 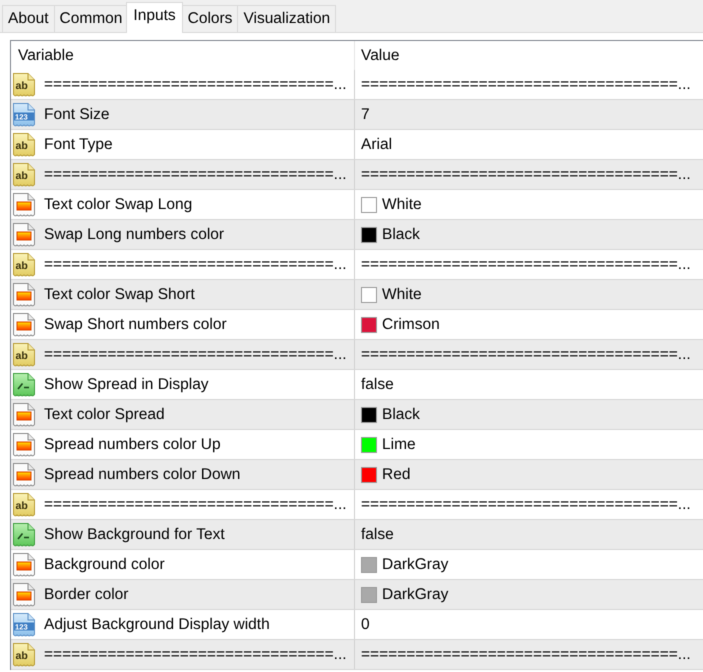 What do you see at coordinates (157, 625) in the screenshot?
I see `variable-name: Adjust Background Display width` at bounding box center [157, 625].